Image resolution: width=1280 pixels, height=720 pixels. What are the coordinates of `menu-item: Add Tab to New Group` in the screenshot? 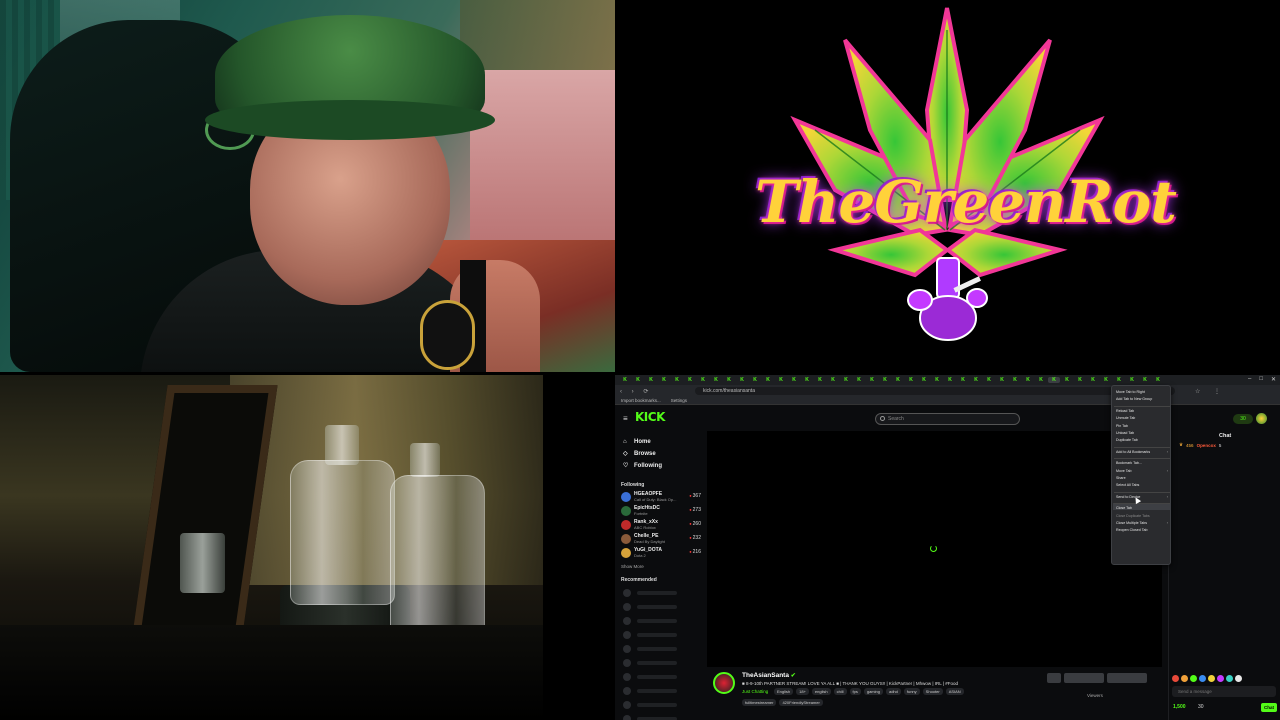 It's located at (1142, 399).